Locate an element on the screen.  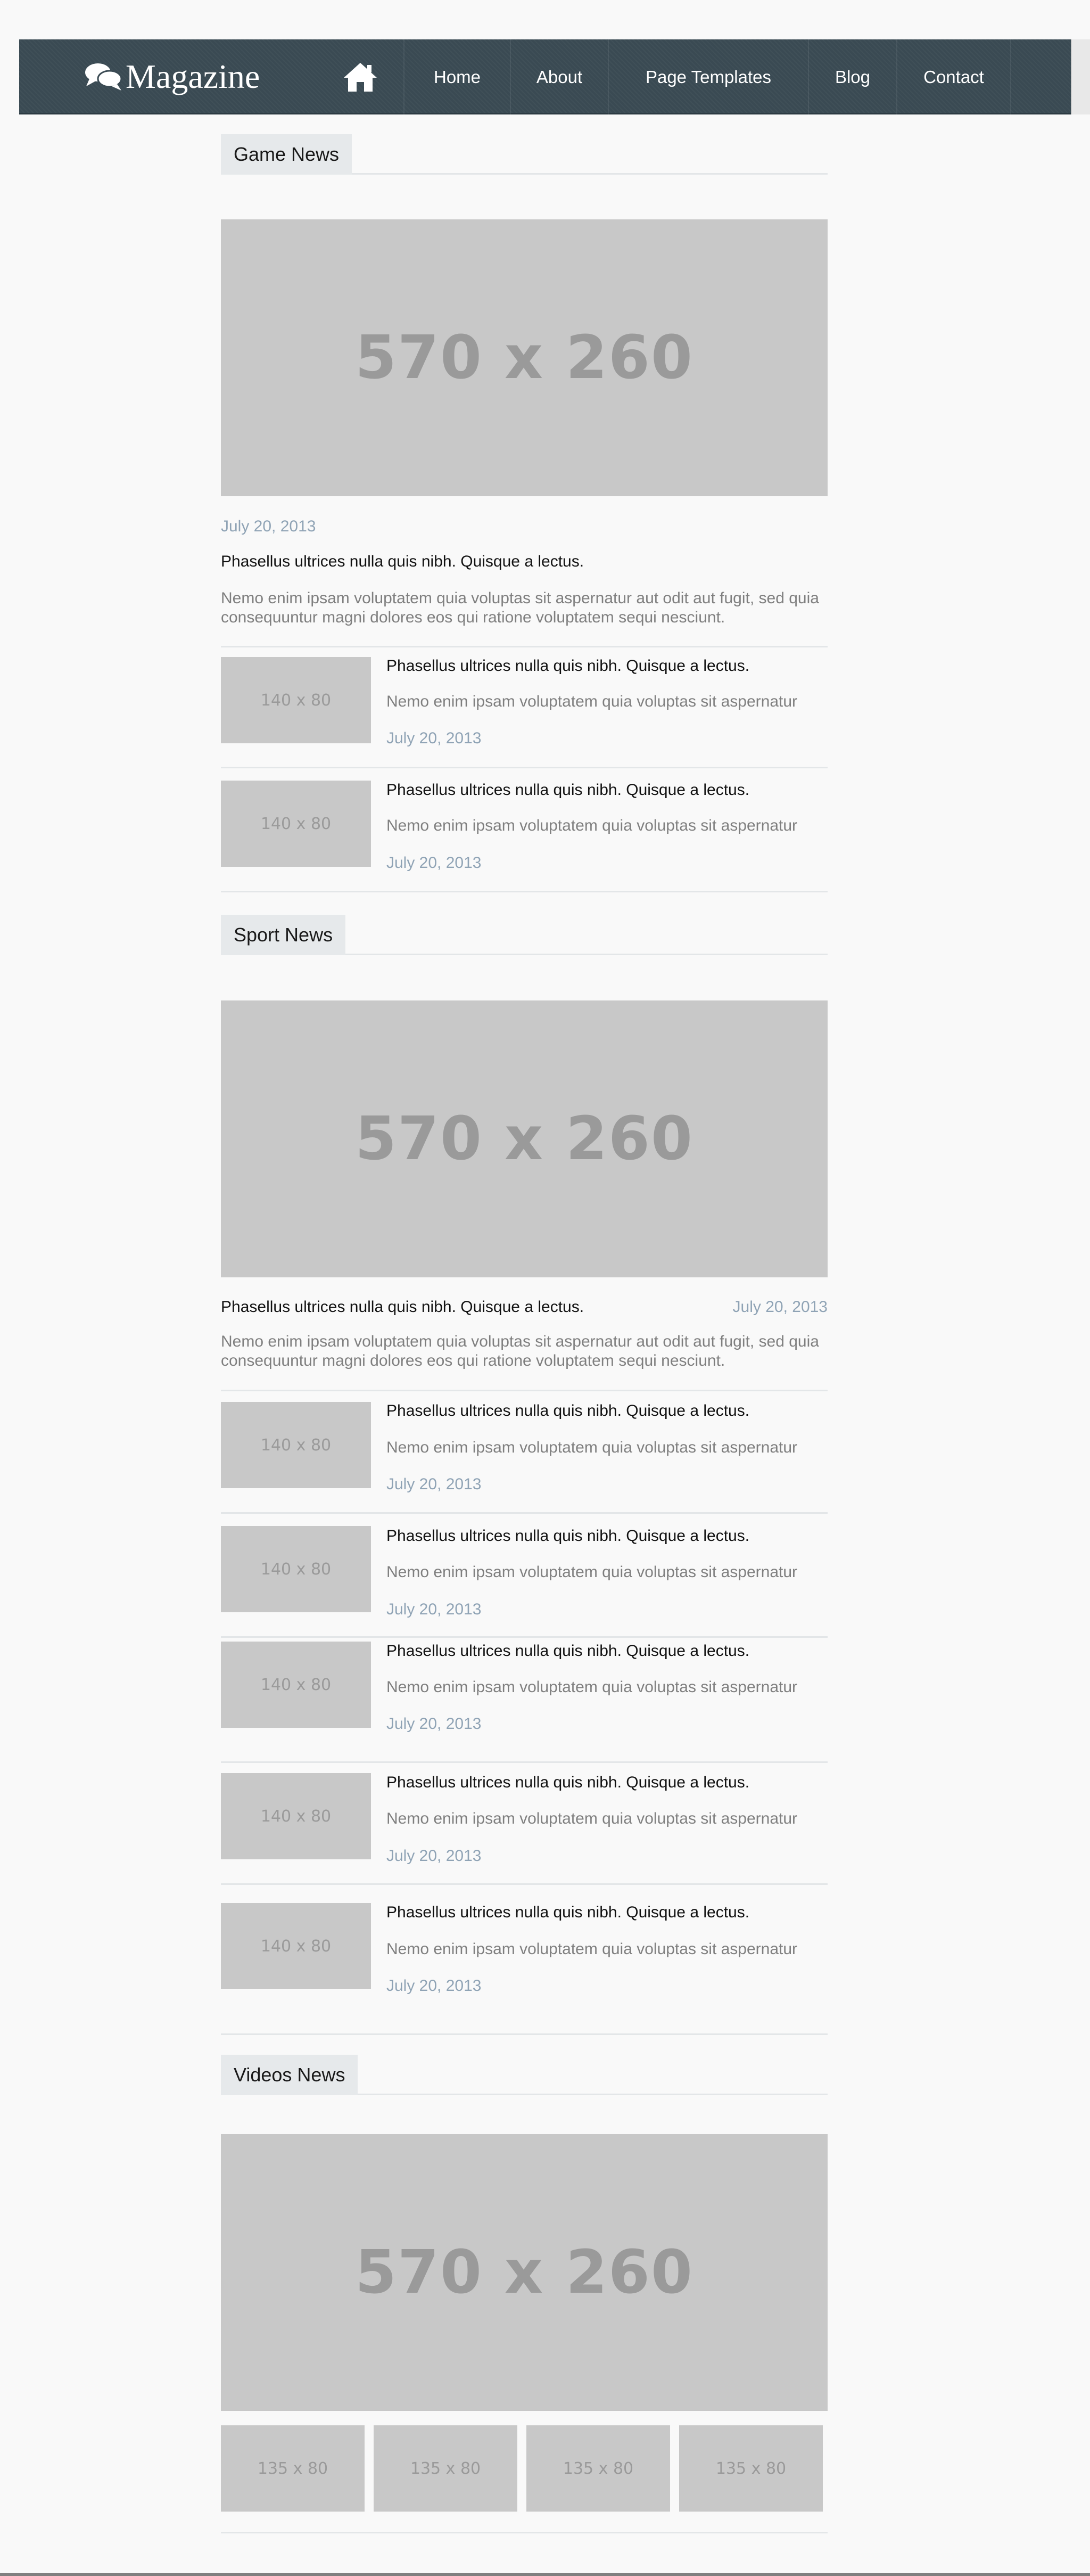
nav-contact: Contact is located at coordinates (953, 76).